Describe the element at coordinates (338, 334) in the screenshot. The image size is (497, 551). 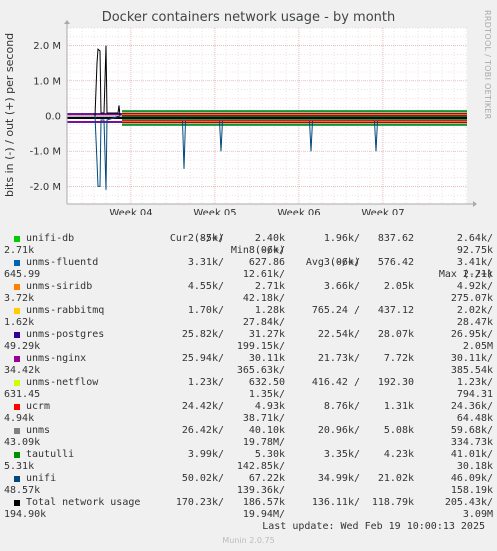
I see `legend-avg-out: 22.54k/` at that location.